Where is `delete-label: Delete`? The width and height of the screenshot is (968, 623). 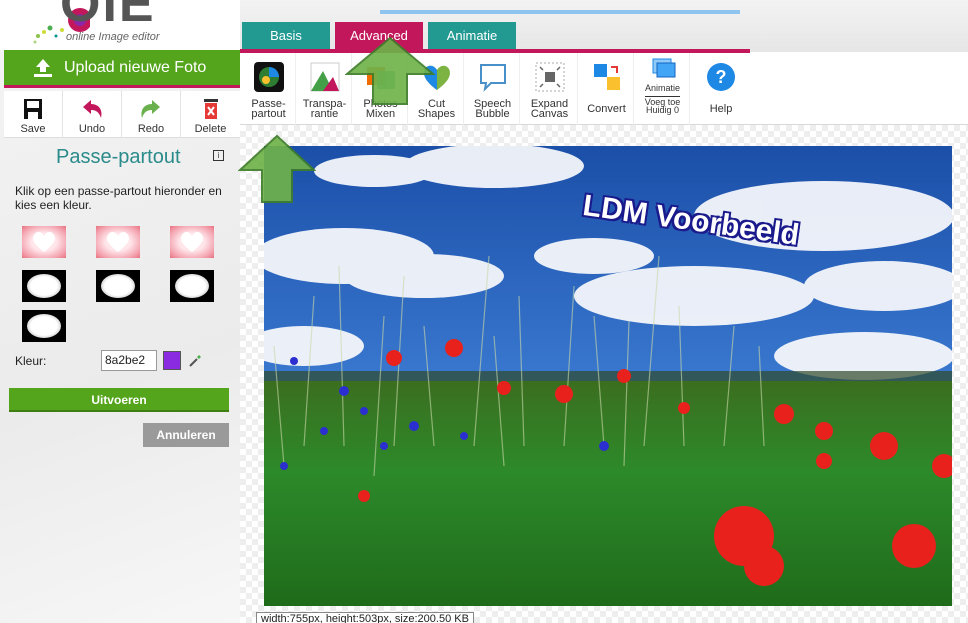
delete-label: Delete is located at coordinates (210, 129).